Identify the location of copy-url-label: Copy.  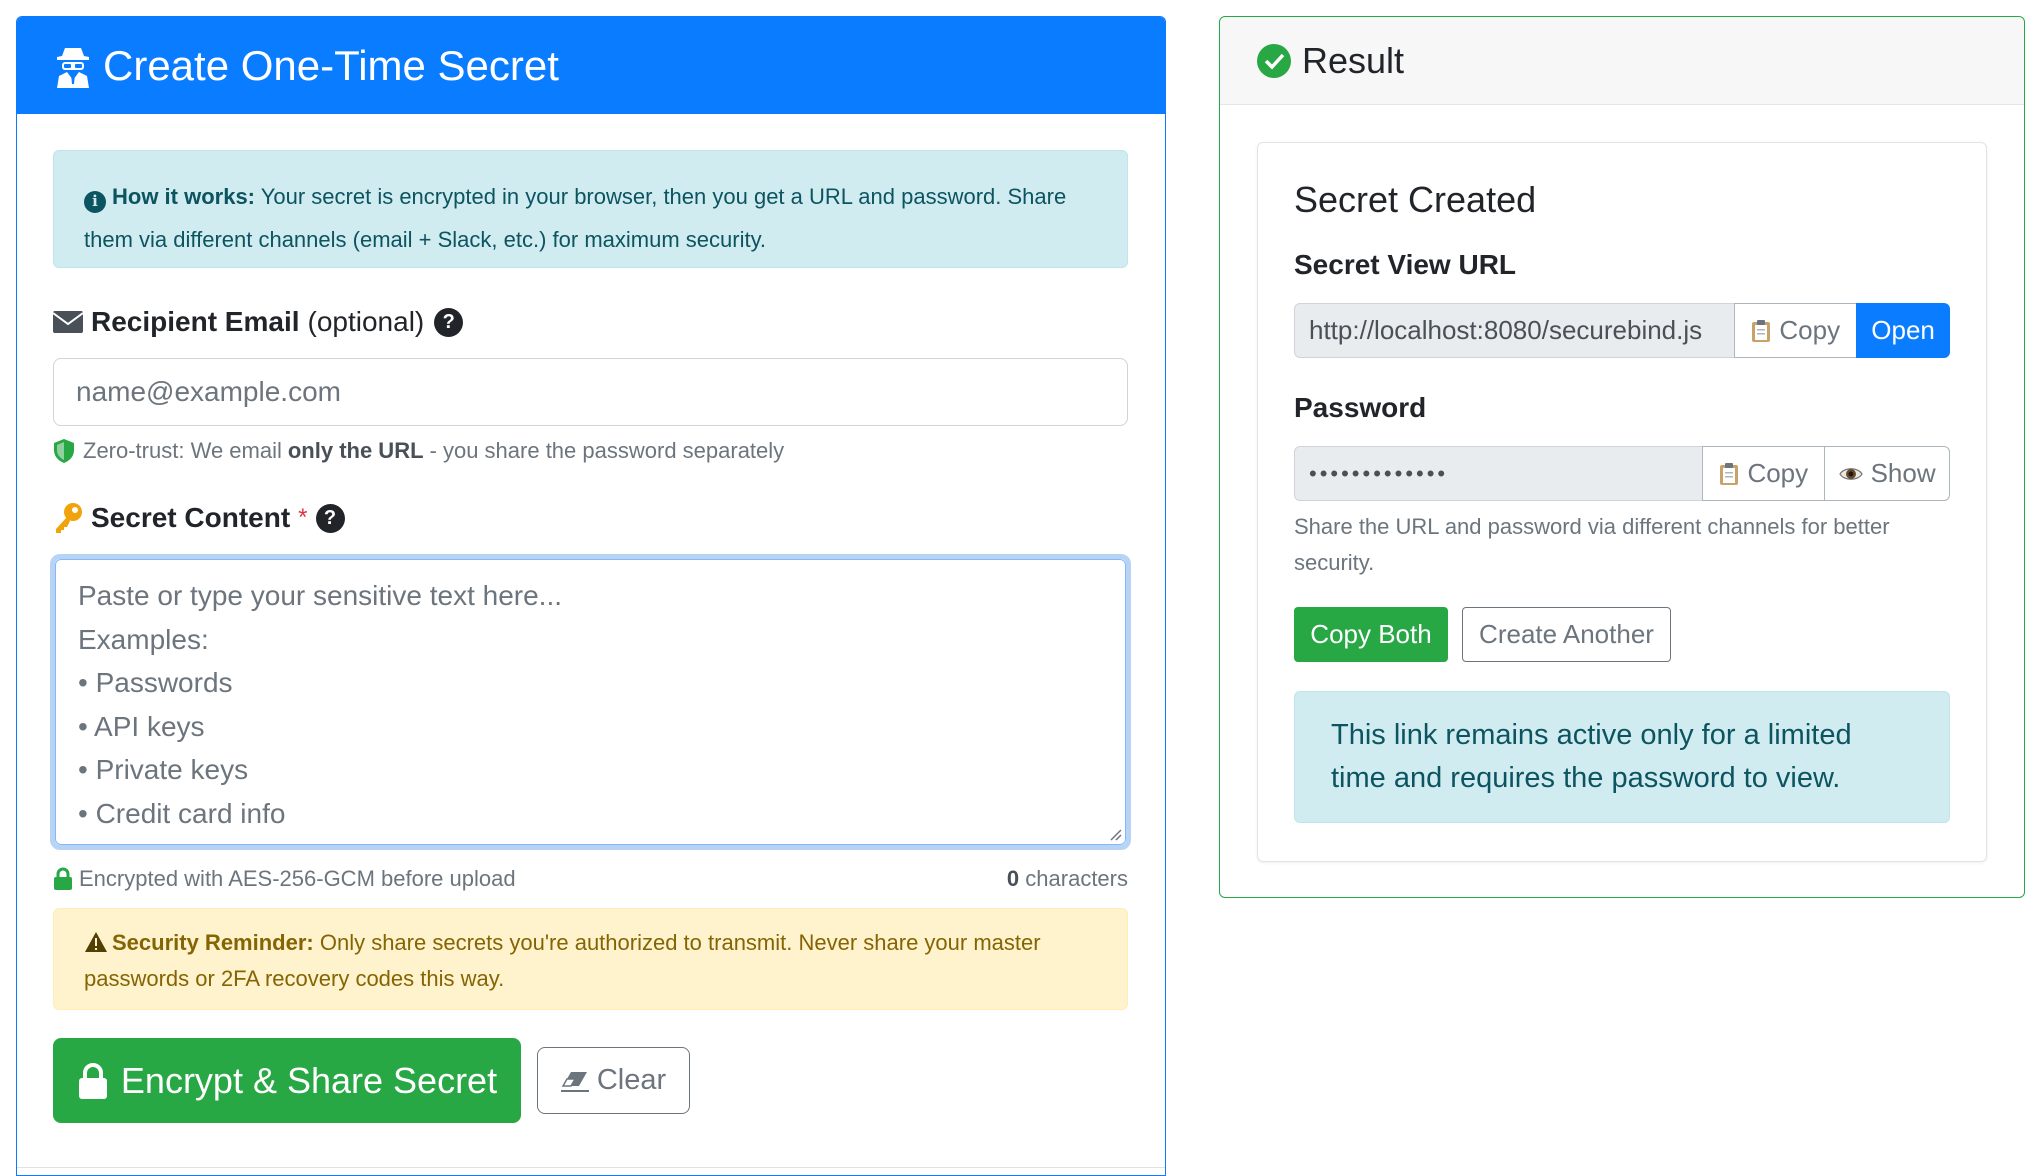
(1810, 330).